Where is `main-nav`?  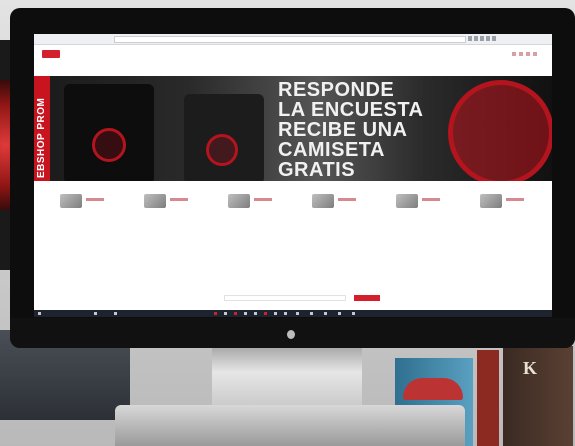
main-nav is located at coordinates (293, 70).